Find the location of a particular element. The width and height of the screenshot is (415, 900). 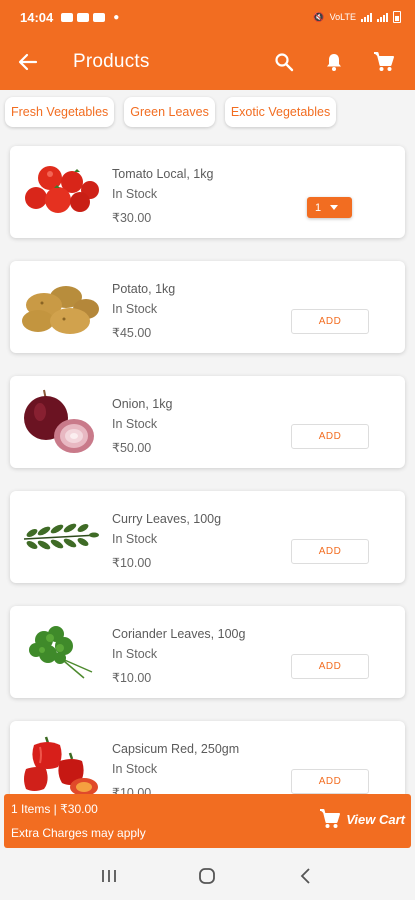

back-button is located at coordinates (28, 62).